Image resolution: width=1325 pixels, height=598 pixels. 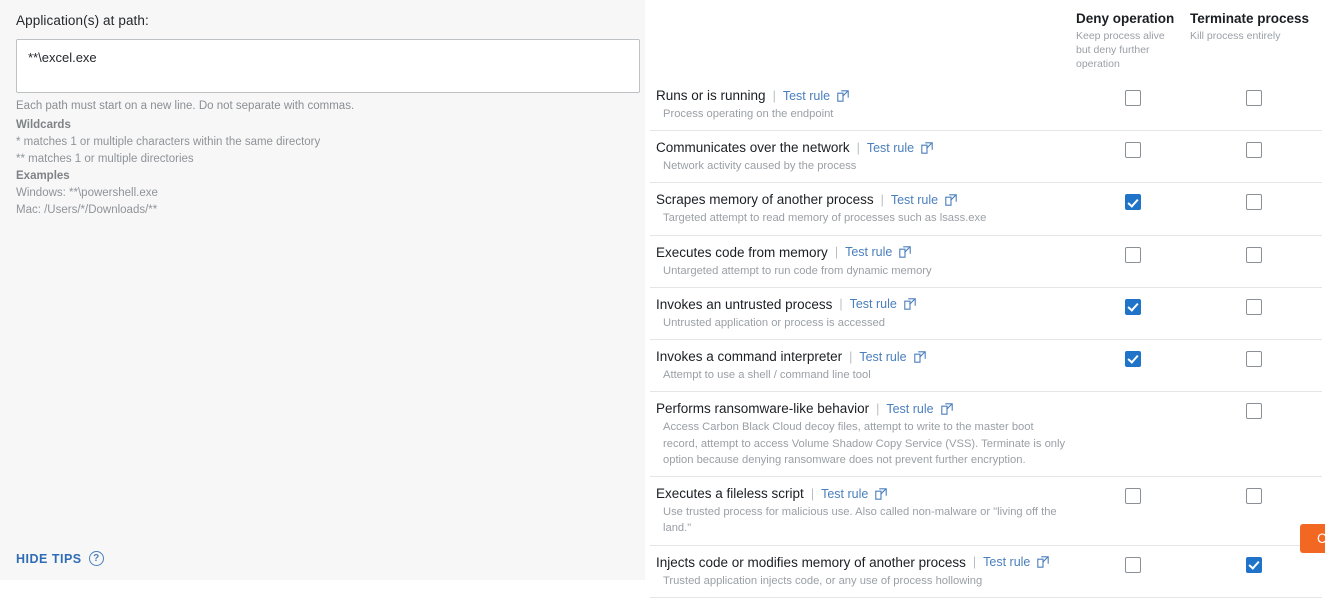 I want to click on rule-title: Scrapes memory of another process, so click(x=765, y=200).